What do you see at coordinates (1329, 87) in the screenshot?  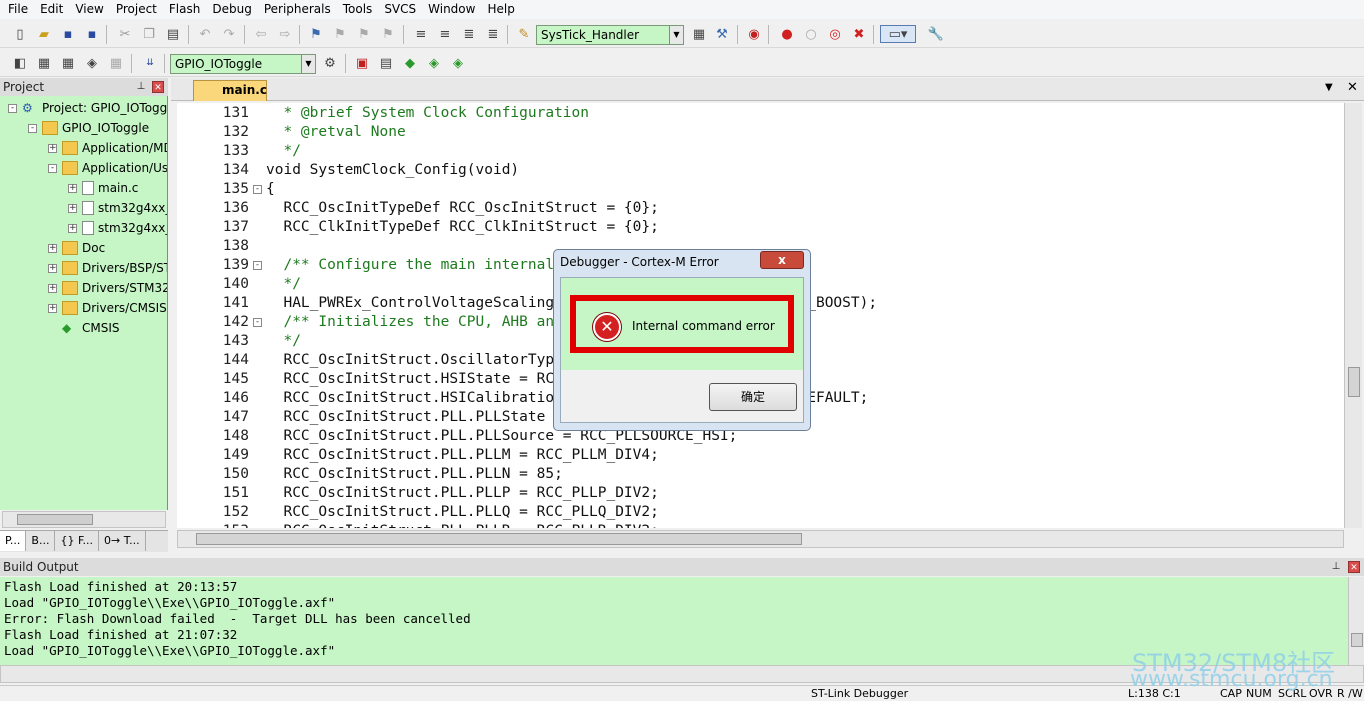 I see `tab-list-chevron-icon: ▼` at bounding box center [1329, 87].